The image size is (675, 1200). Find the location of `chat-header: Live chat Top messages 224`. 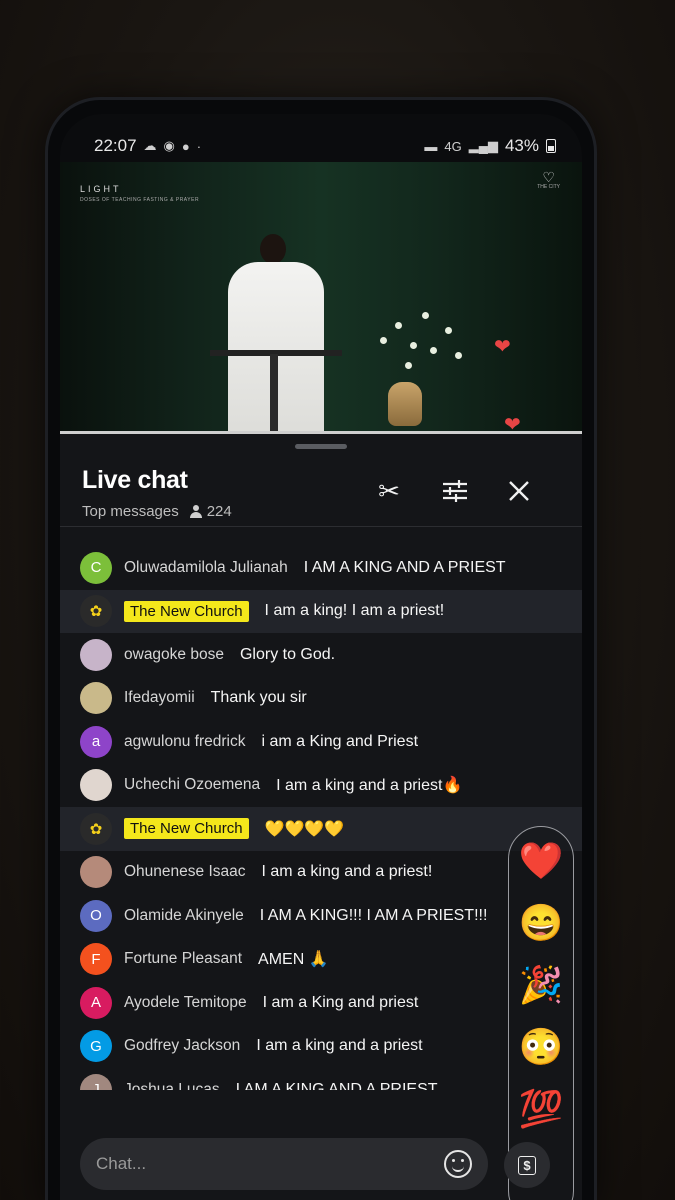

chat-header: Live chat Top messages 224 is located at coordinates (157, 493).